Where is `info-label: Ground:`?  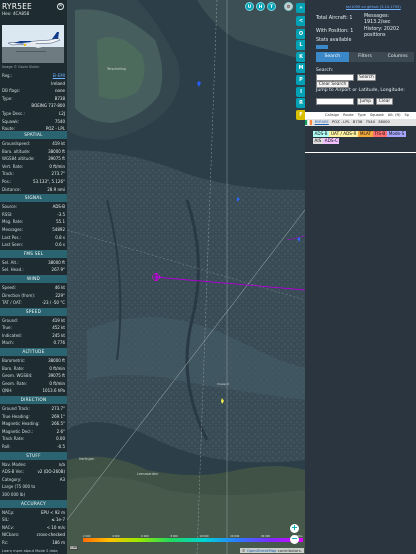
info-label: Ground: is located at coordinates (10, 321).